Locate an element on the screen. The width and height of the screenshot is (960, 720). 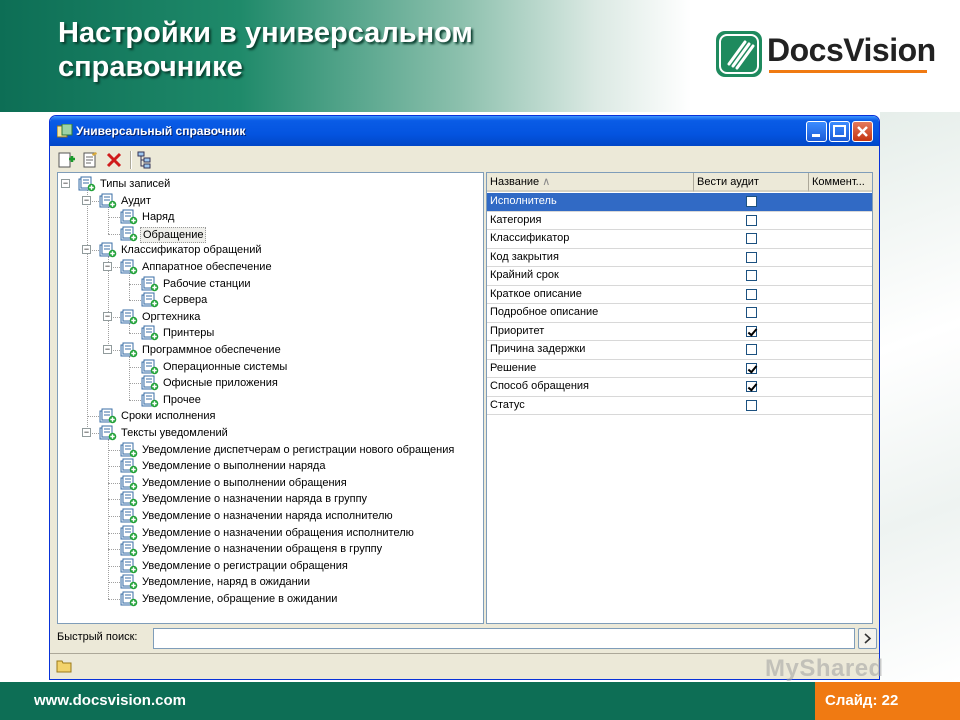
grid-row: Категория is located at coordinates (679, 221).